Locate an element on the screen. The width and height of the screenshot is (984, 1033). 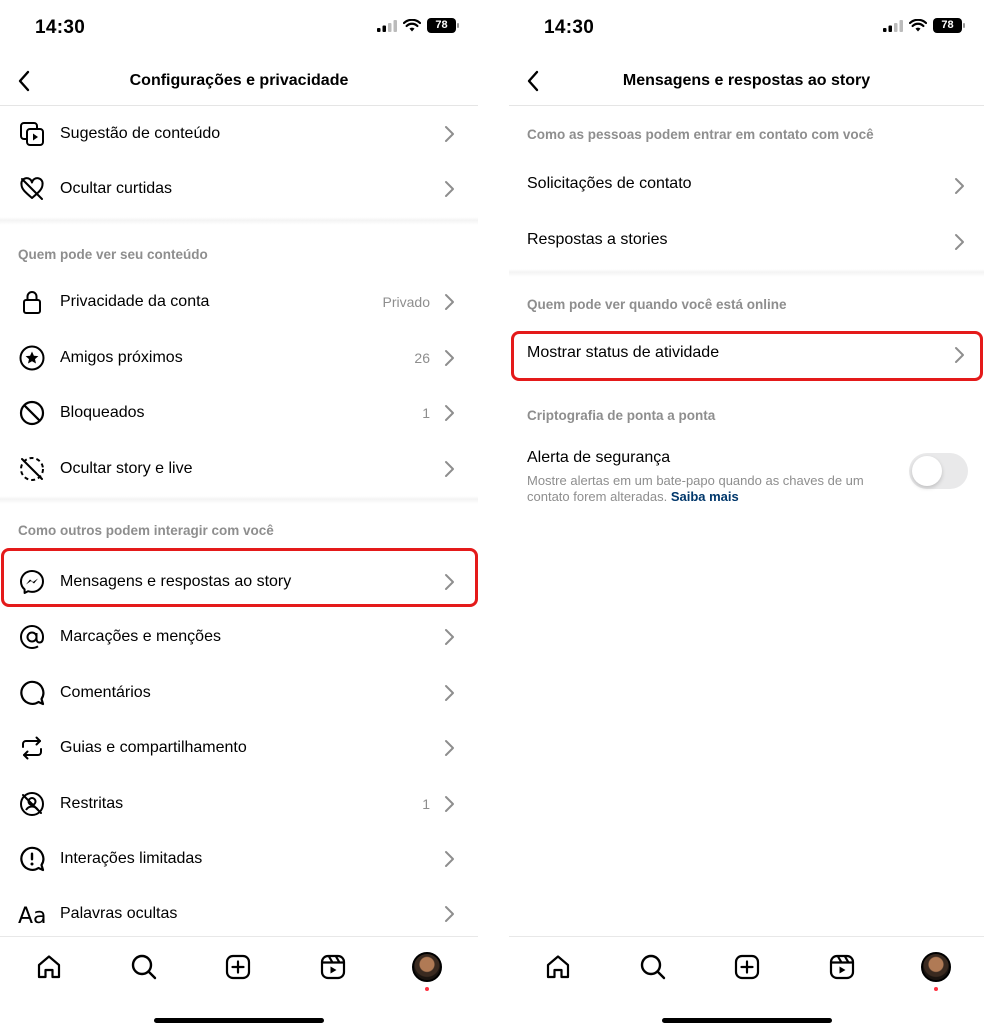
settings-item-suggested-content: Sugestão de conteúdo is located at coordinates (239, 133).